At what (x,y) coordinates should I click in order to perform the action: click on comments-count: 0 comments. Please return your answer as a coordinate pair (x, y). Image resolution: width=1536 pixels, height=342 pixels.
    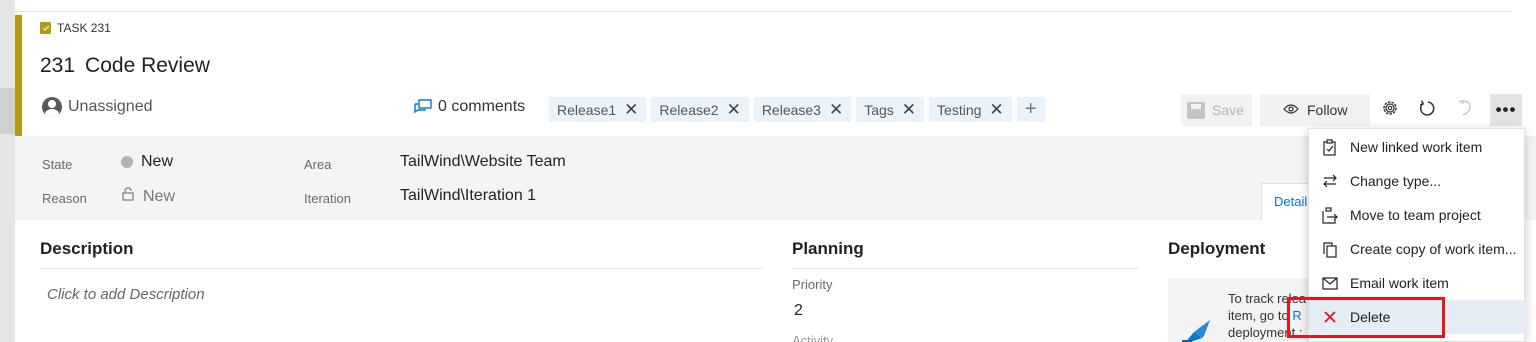
    Looking at the image, I should click on (482, 106).